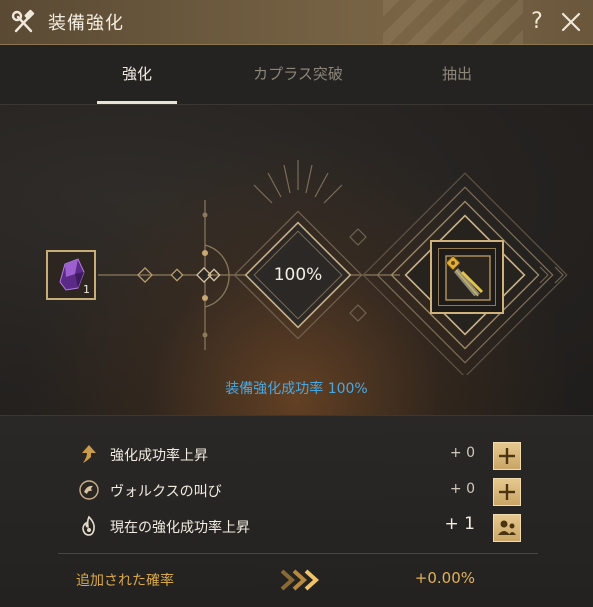  Describe the element at coordinates (88, 525) in the screenshot. I see `flame-icon` at that location.